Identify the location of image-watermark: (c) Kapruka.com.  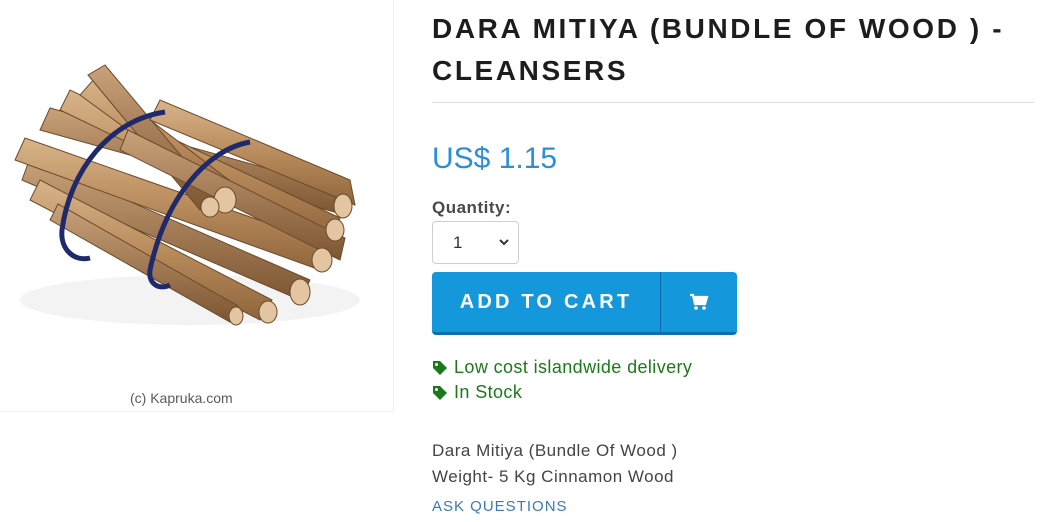
(181, 398).